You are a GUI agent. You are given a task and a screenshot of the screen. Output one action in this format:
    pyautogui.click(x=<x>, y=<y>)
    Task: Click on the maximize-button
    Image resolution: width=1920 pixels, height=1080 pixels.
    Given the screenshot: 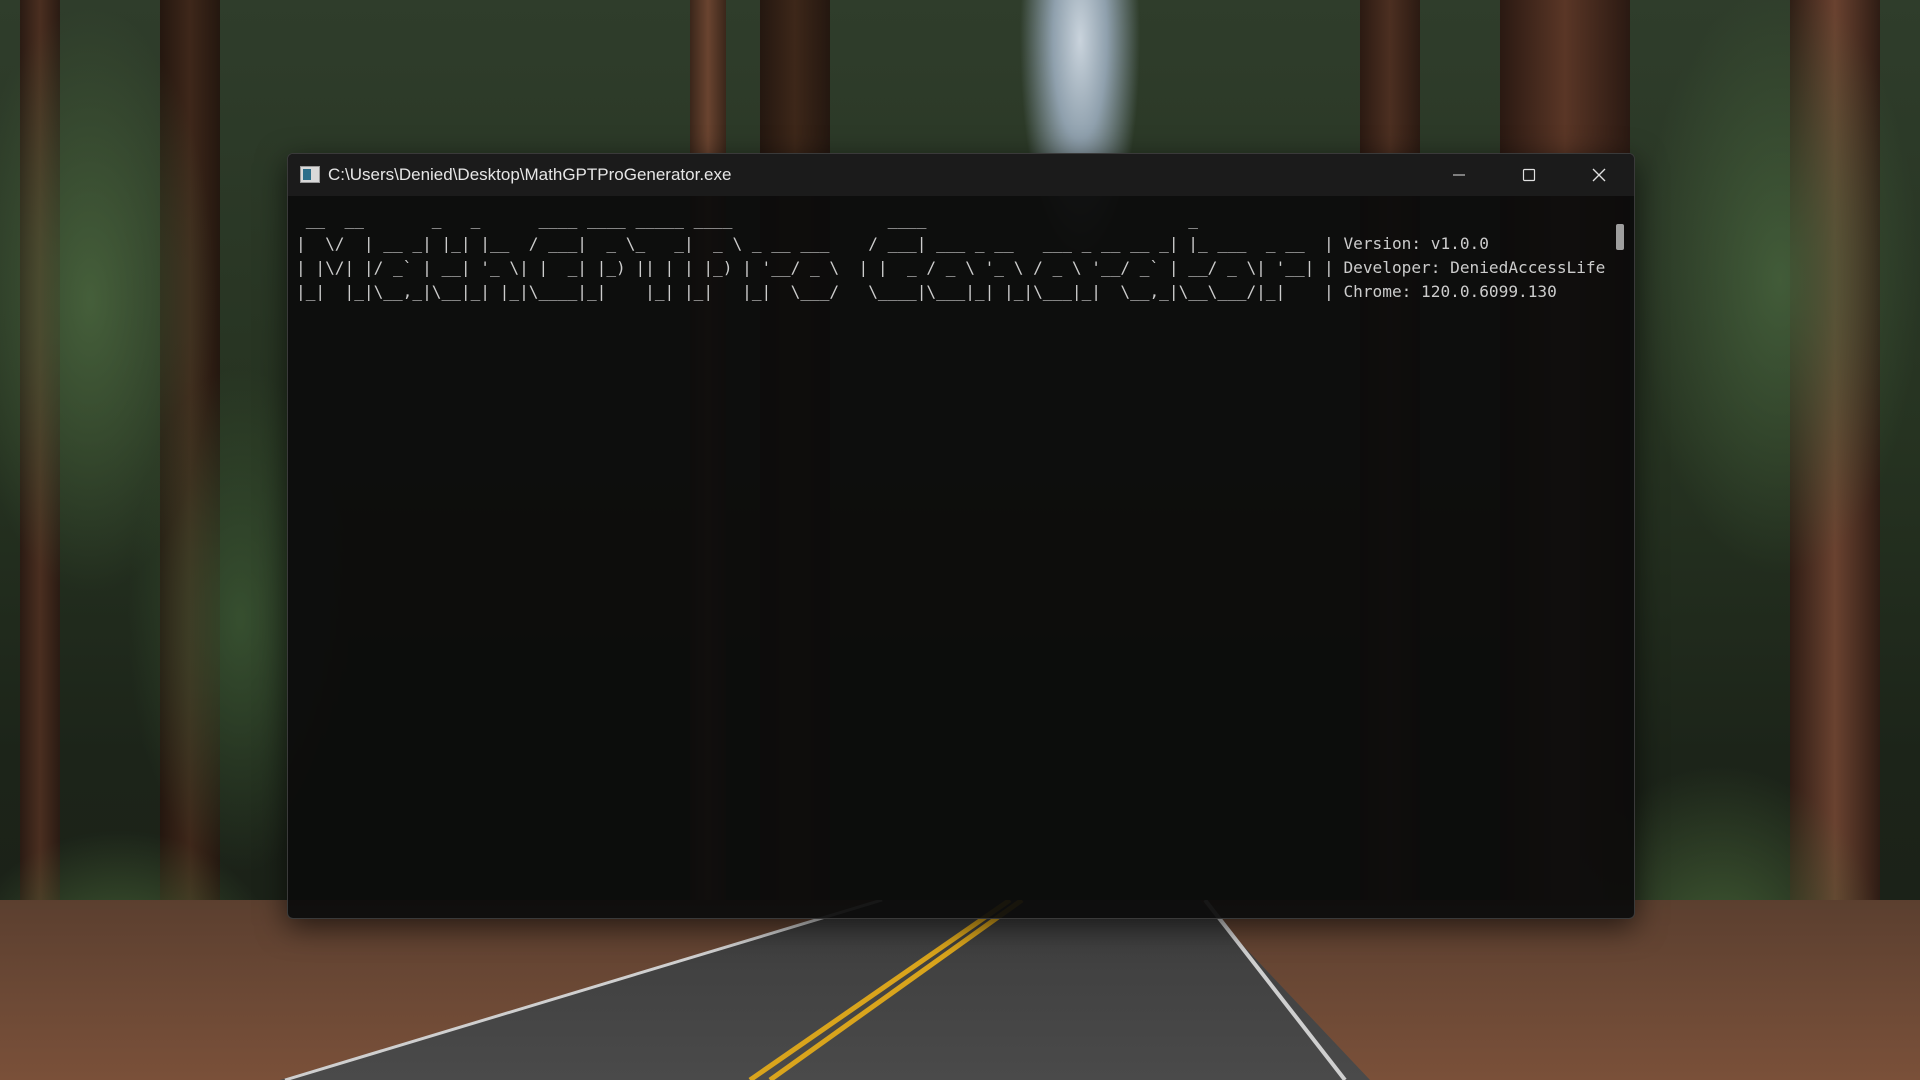 What is the action you would take?
    pyautogui.click(x=1529, y=175)
    